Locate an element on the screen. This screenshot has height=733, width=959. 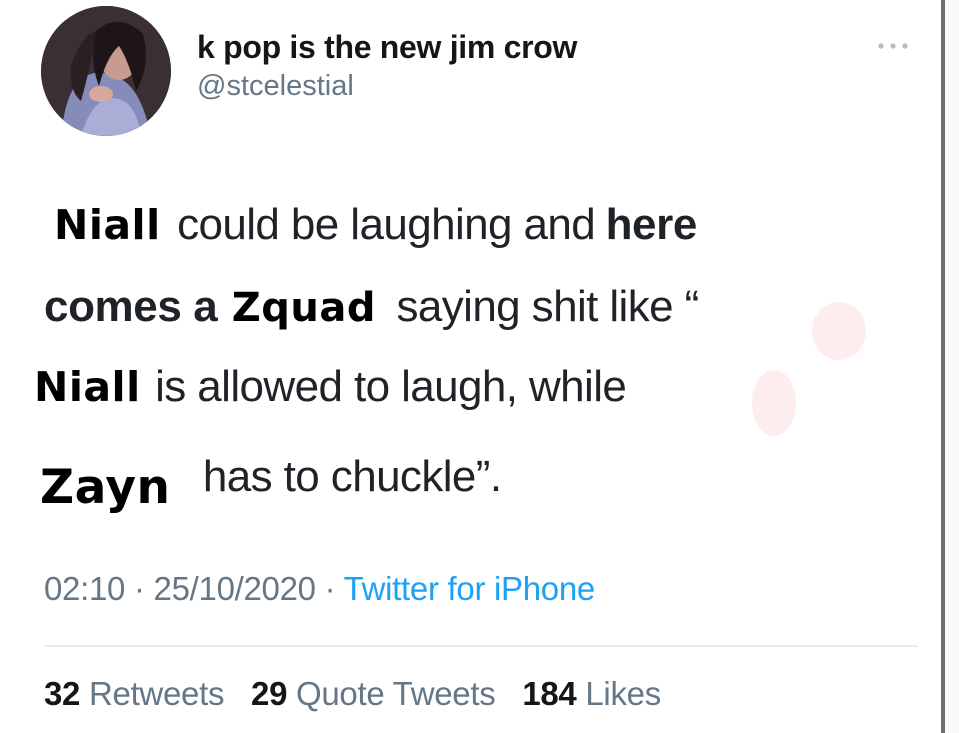
user-handle: @stcelestial is located at coordinates (387, 86).